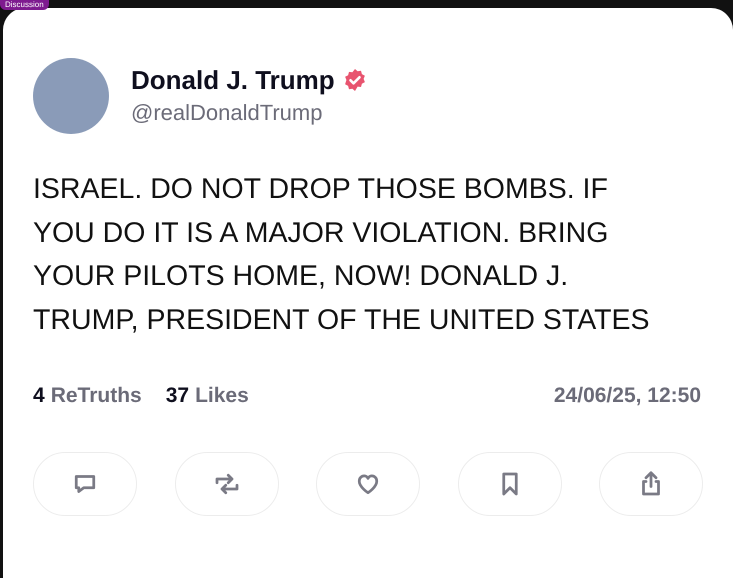  What do you see at coordinates (178, 396) in the screenshot?
I see `stat-count: 37` at bounding box center [178, 396].